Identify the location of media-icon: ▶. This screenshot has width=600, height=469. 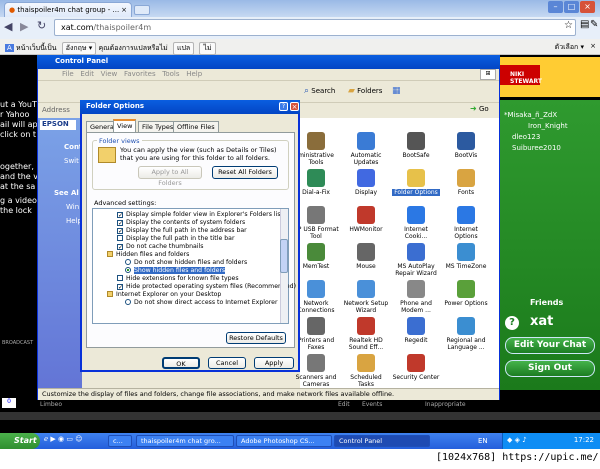
(52, 439).